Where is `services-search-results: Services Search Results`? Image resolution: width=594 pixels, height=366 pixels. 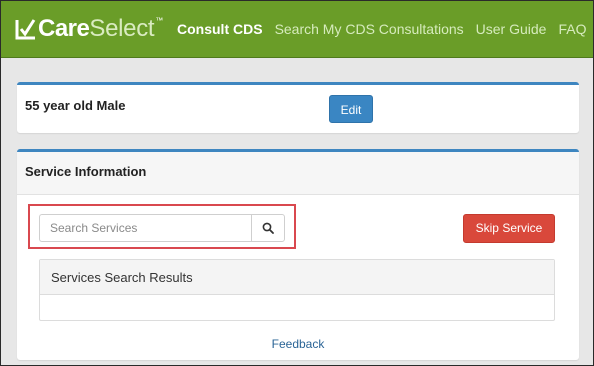 services-search-results: Services Search Results is located at coordinates (297, 290).